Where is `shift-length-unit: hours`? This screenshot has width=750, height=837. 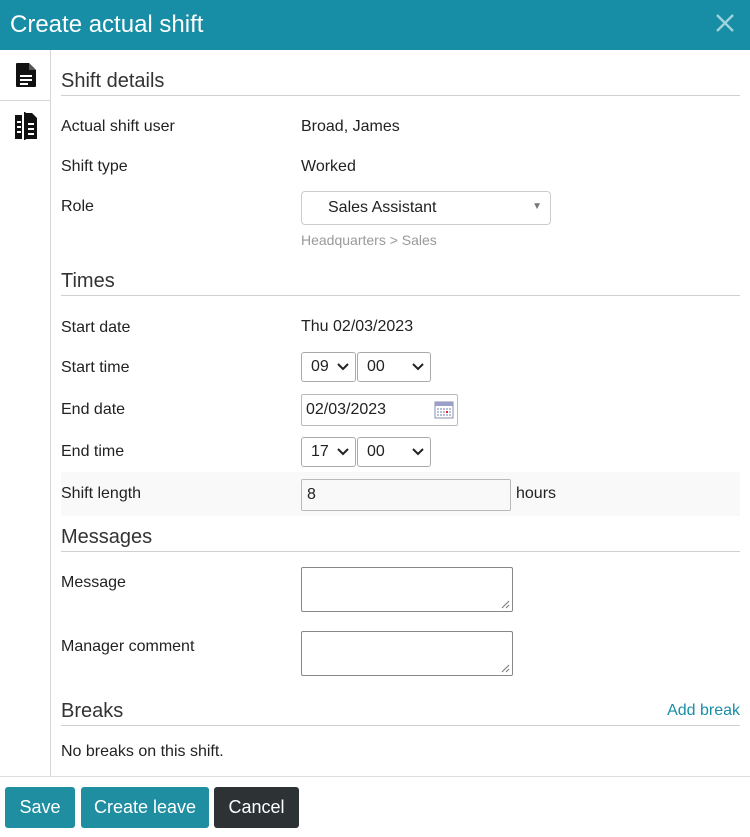
shift-length-unit: hours is located at coordinates (536, 493).